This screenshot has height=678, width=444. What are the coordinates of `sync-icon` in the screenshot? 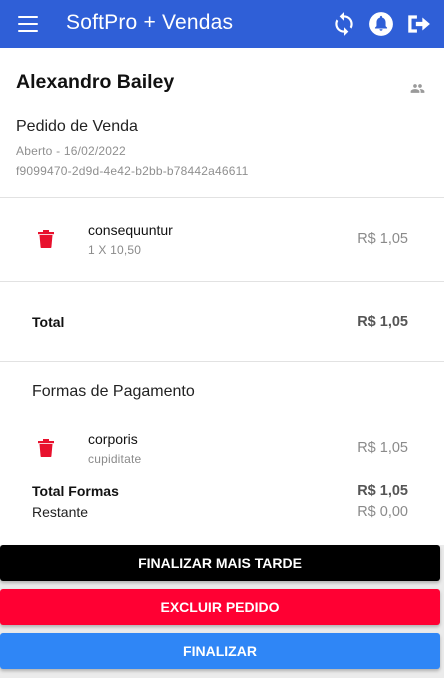 It's located at (344, 24).